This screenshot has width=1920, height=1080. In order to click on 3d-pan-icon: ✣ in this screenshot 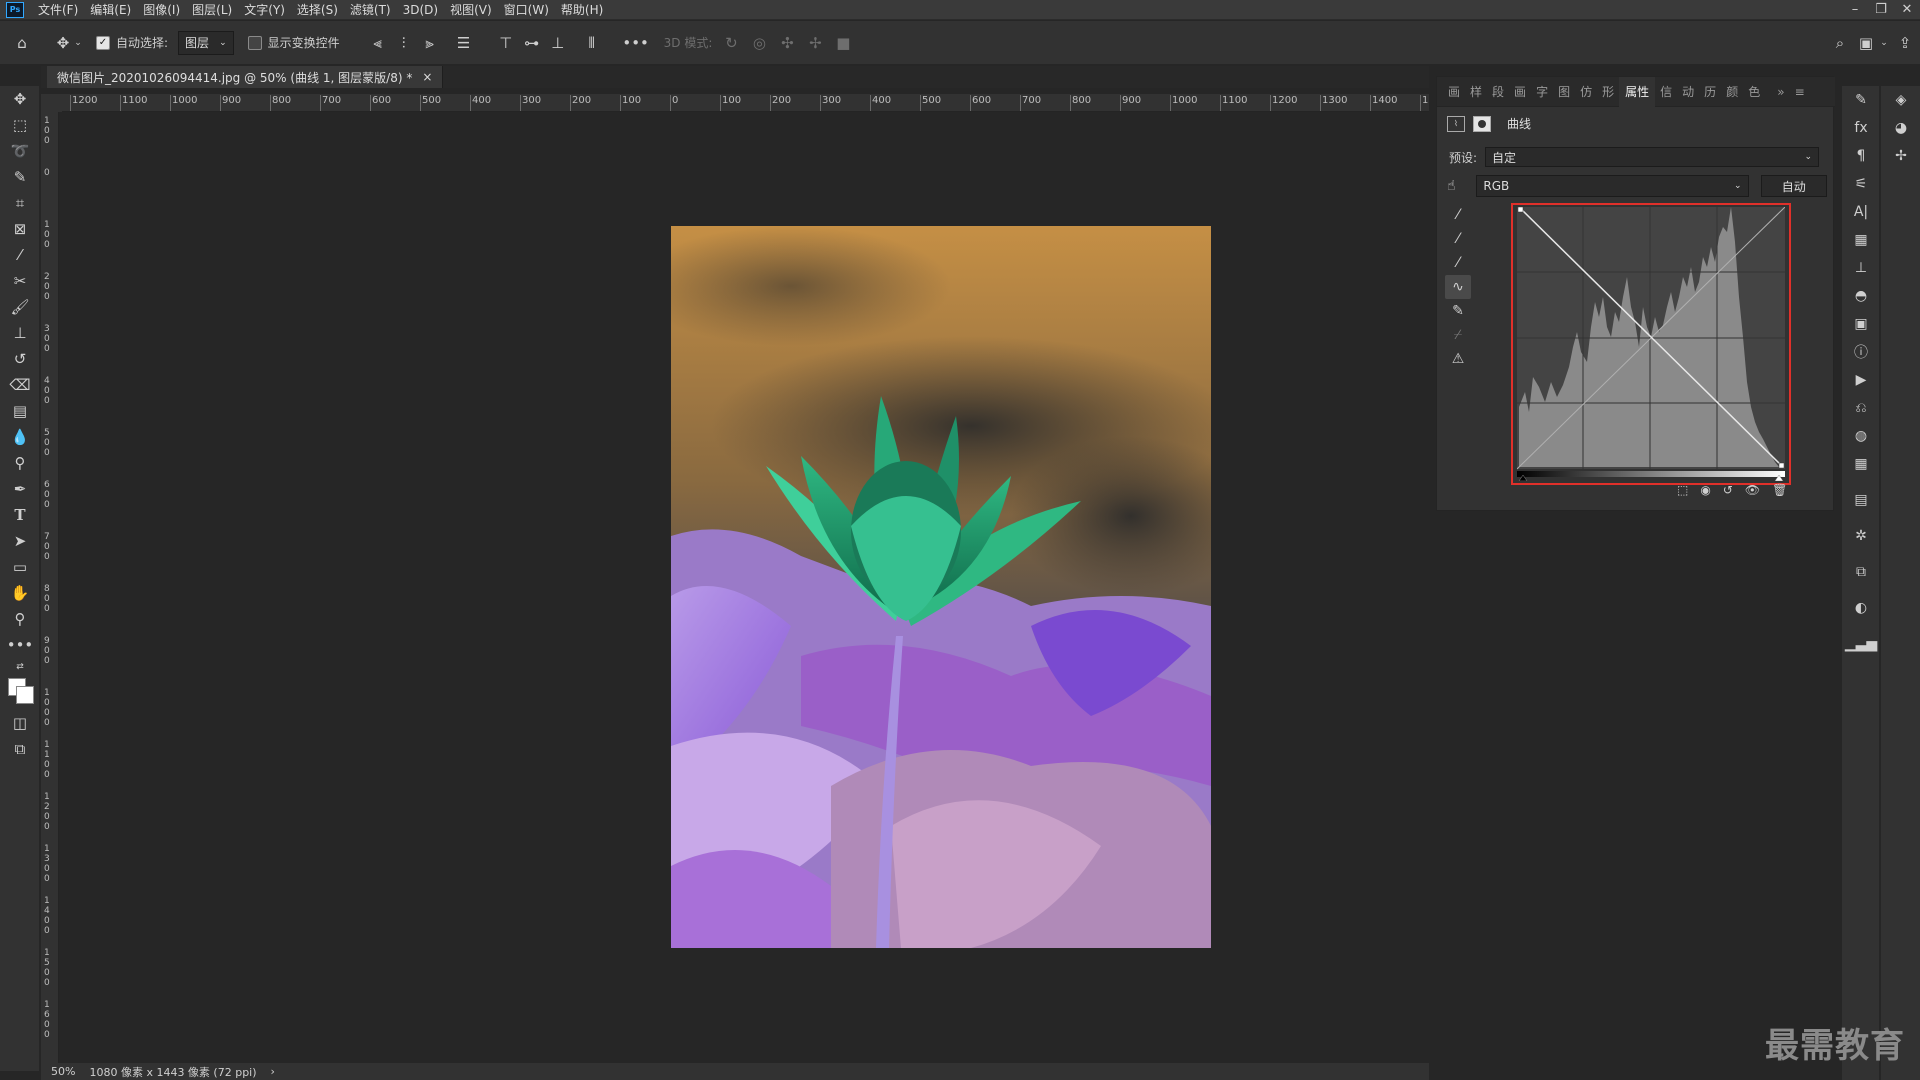, I will do `click(787, 43)`.